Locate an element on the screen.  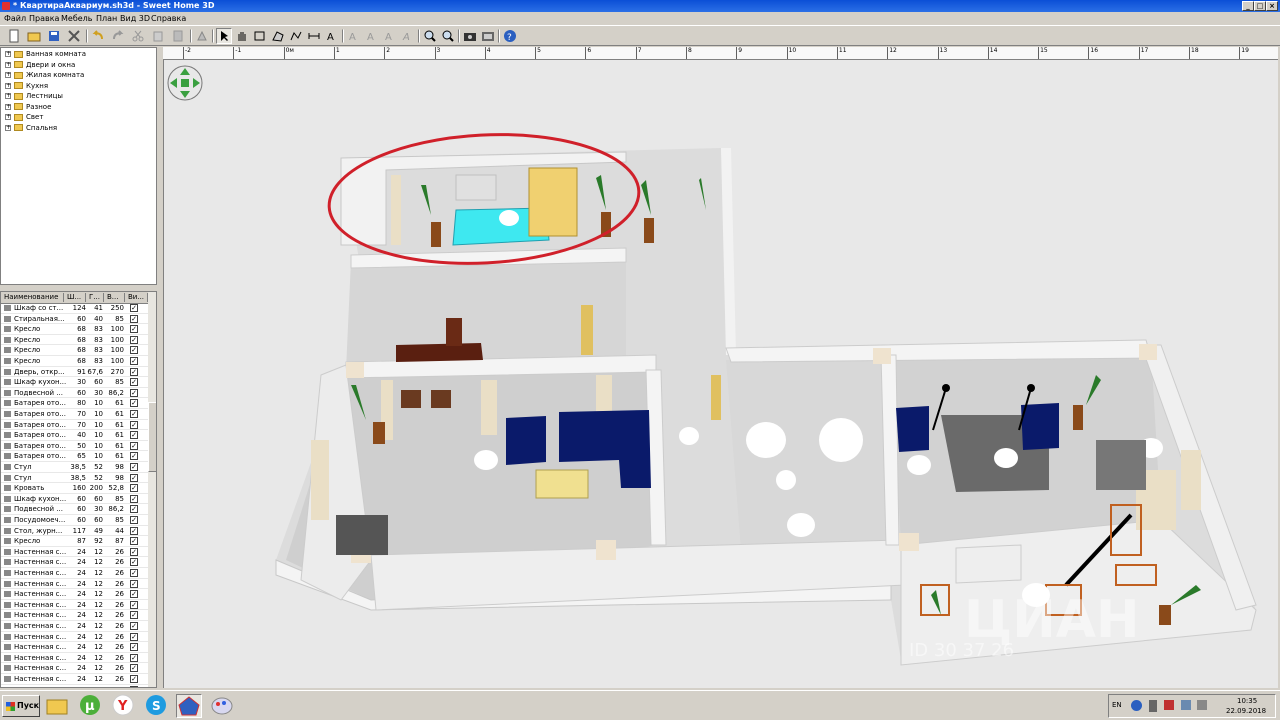
volume-tray-icon is located at coordinates (1202, 705).